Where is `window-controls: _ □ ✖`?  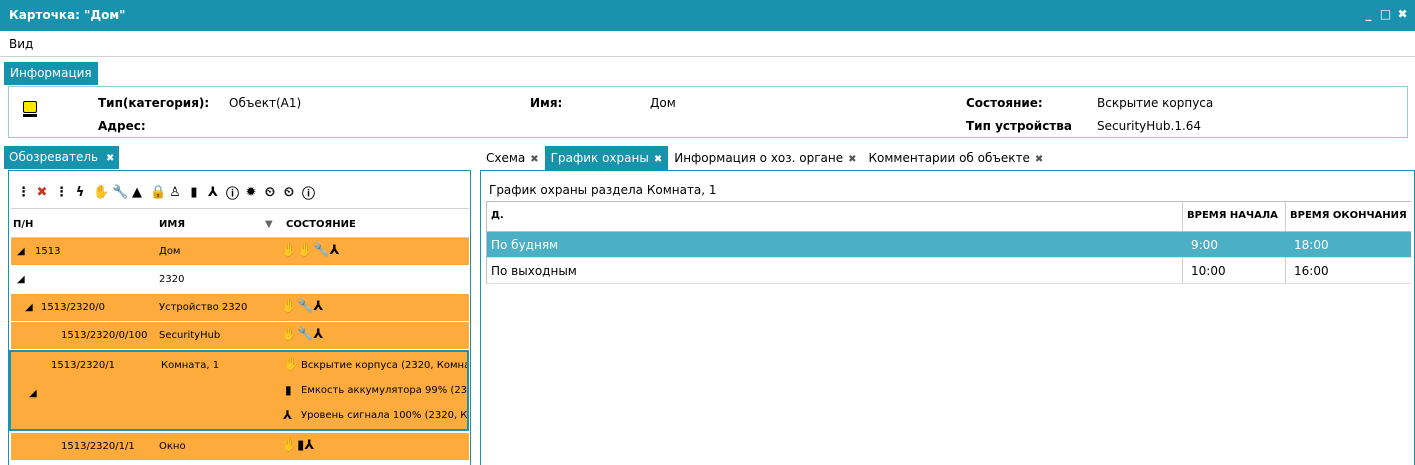
window-controls: _ □ ✖ is located at coordinates (1385, 14).